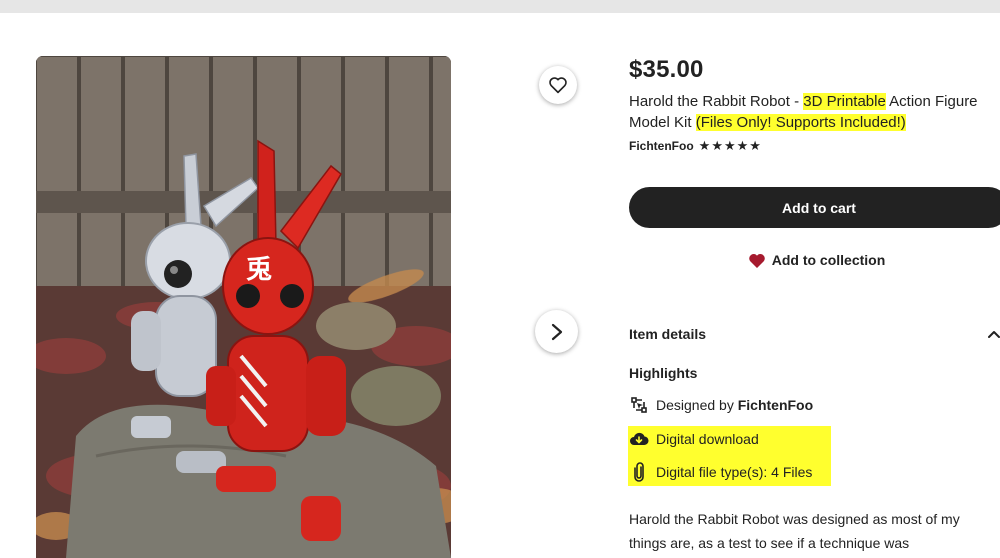 The image size is (1000, 558). I want to click on shop-rating-row: FichtenFoo ★ ★ ★ ★ ★, so click(695, 146).